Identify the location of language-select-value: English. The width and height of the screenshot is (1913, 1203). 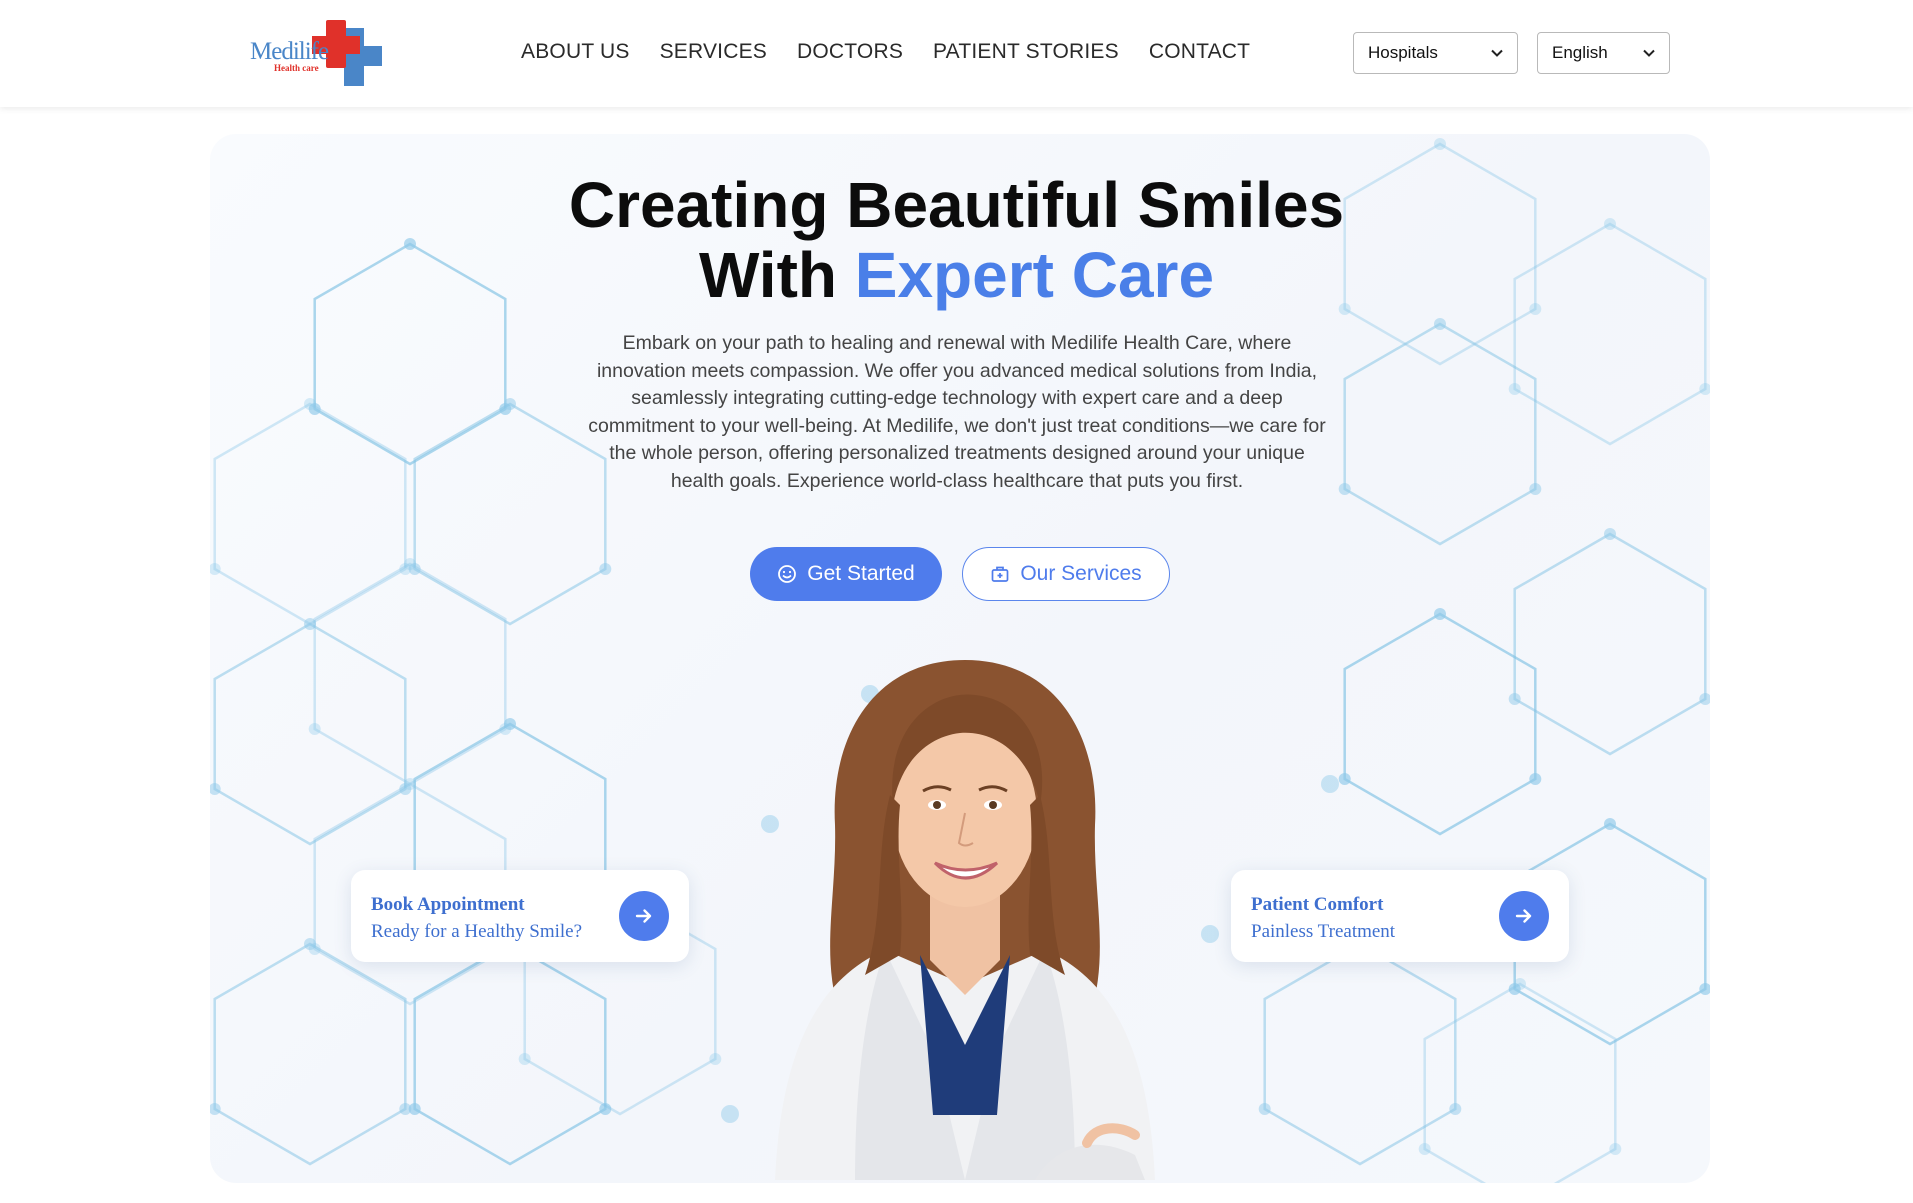
(1580, 52).